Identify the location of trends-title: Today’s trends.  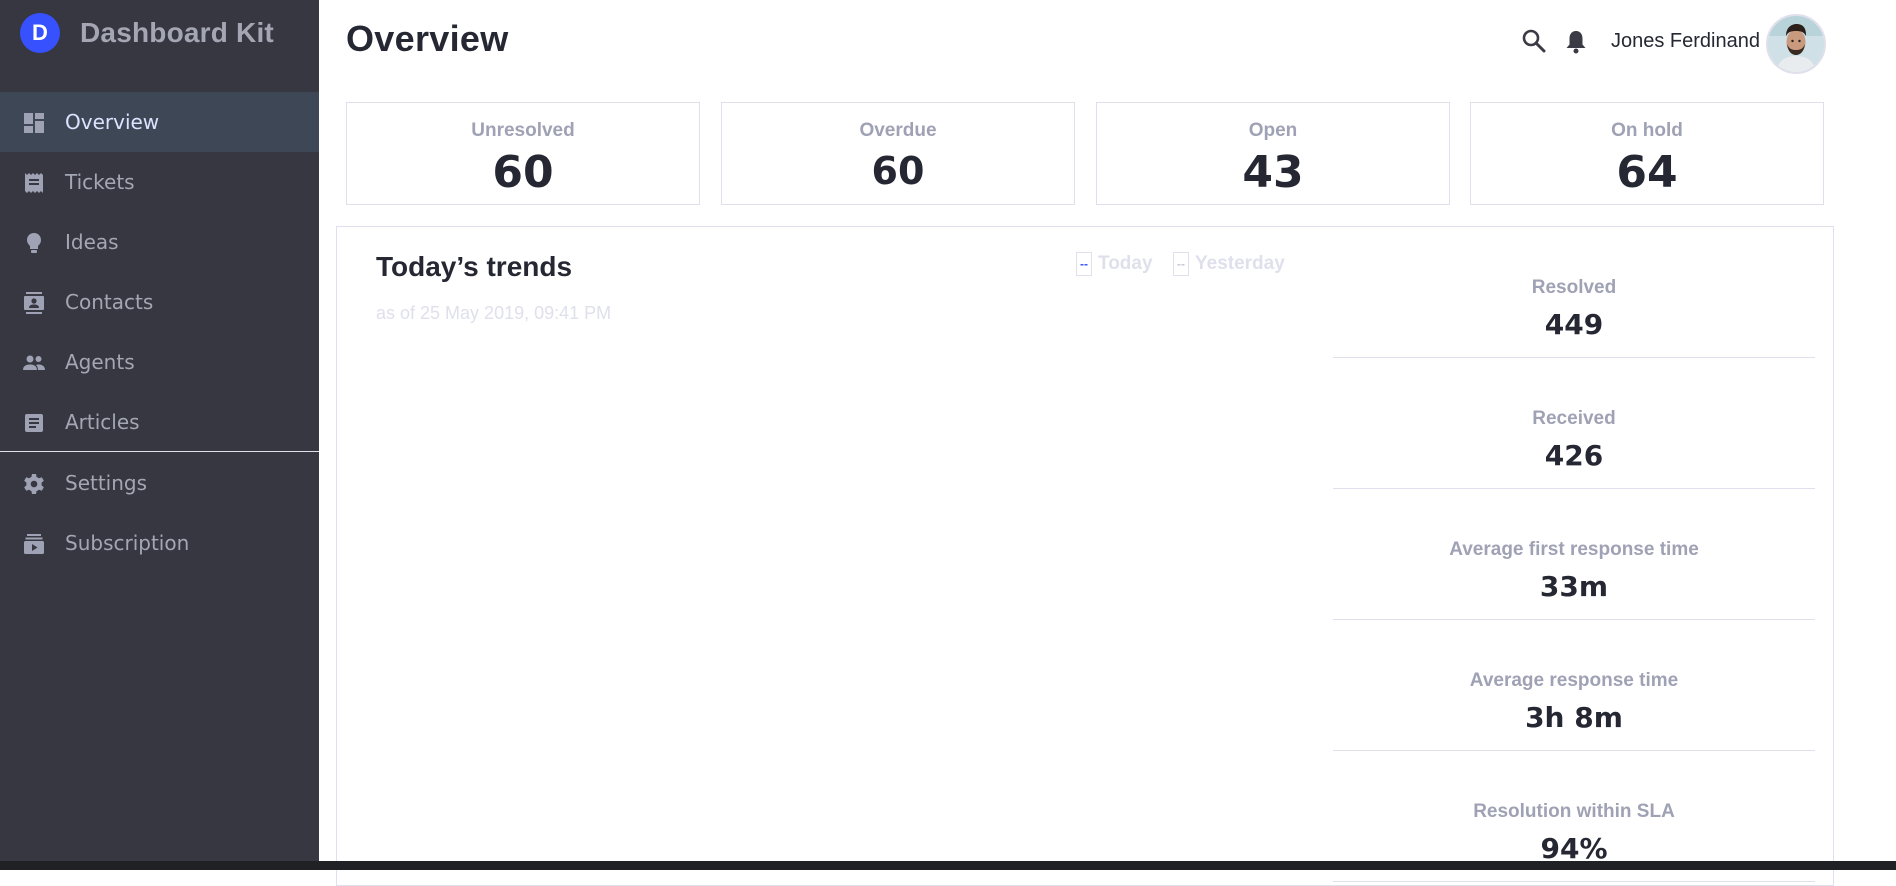
(474, 266).